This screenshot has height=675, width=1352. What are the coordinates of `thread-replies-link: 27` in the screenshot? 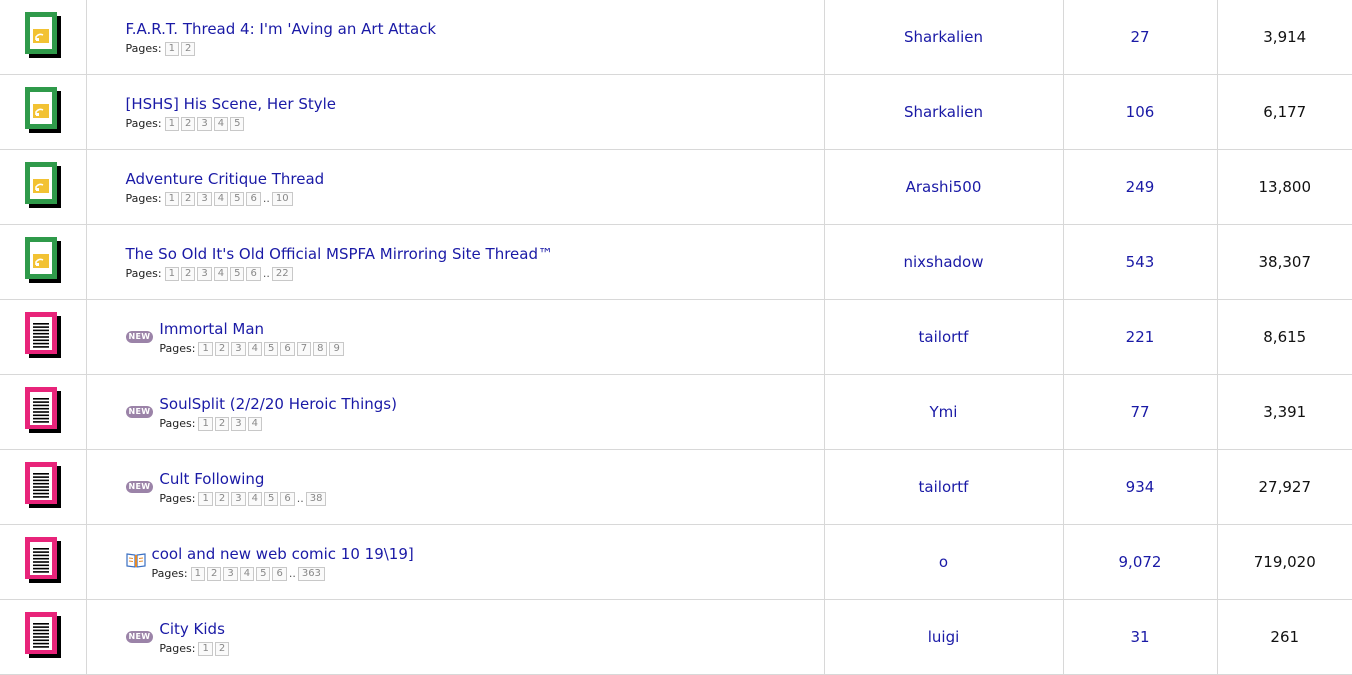 It's located at (1139, 37).